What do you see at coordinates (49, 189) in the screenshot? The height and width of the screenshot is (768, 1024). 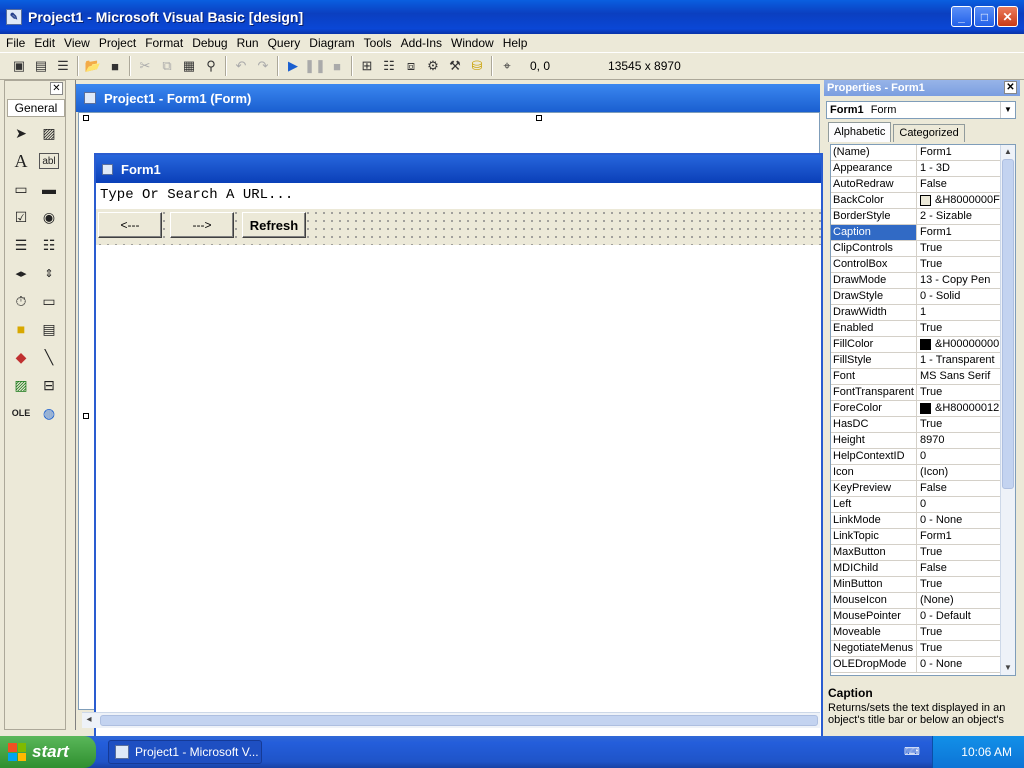 I see `commandbutton-icon: ▬` at bounding box center [49, 189].